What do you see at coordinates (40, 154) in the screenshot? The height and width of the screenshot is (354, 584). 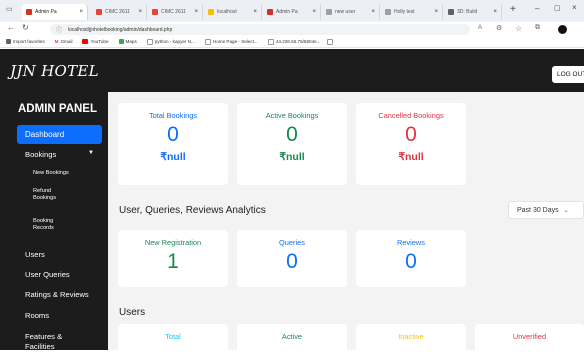 I see `sidebar-item-bookings: Bookings` at bounding box center [40, 154].